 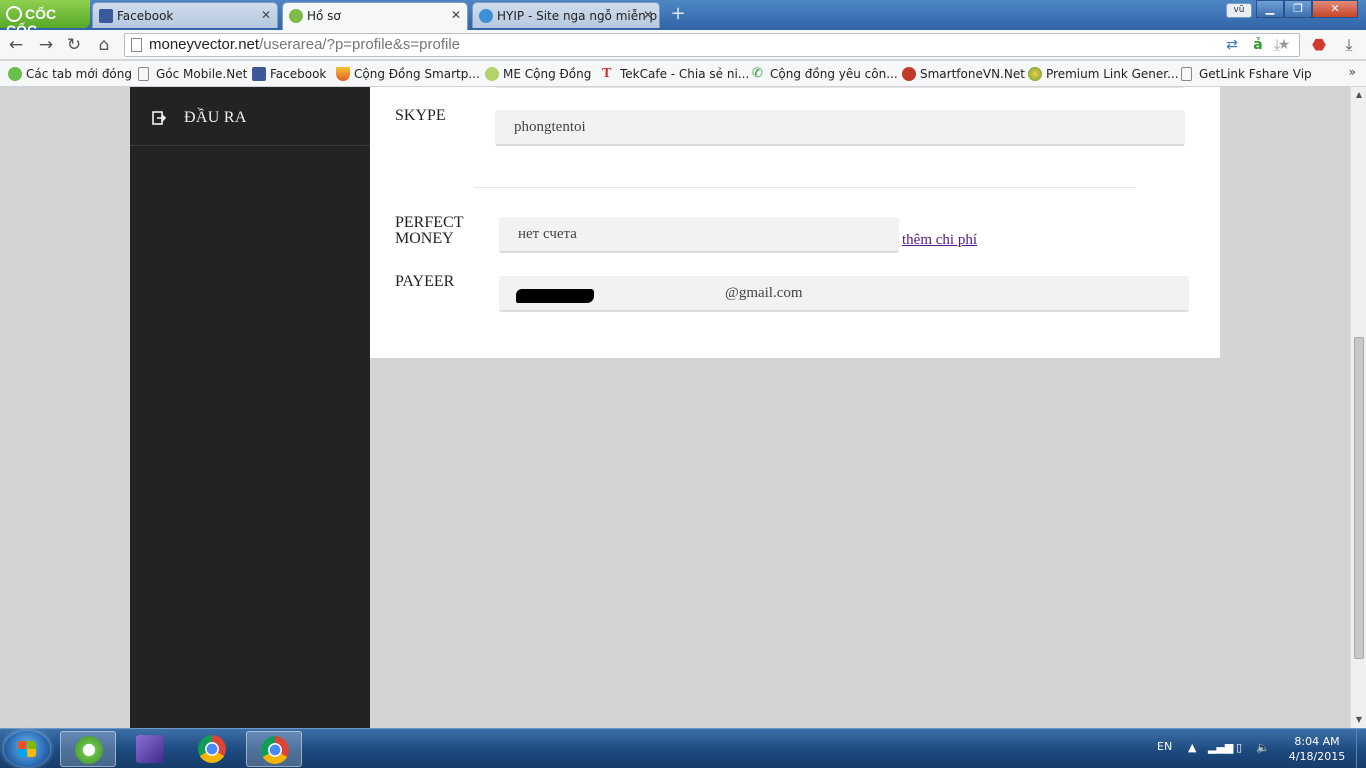 I want to click on skype-label: SKYPE, so click(x=420, y=115).